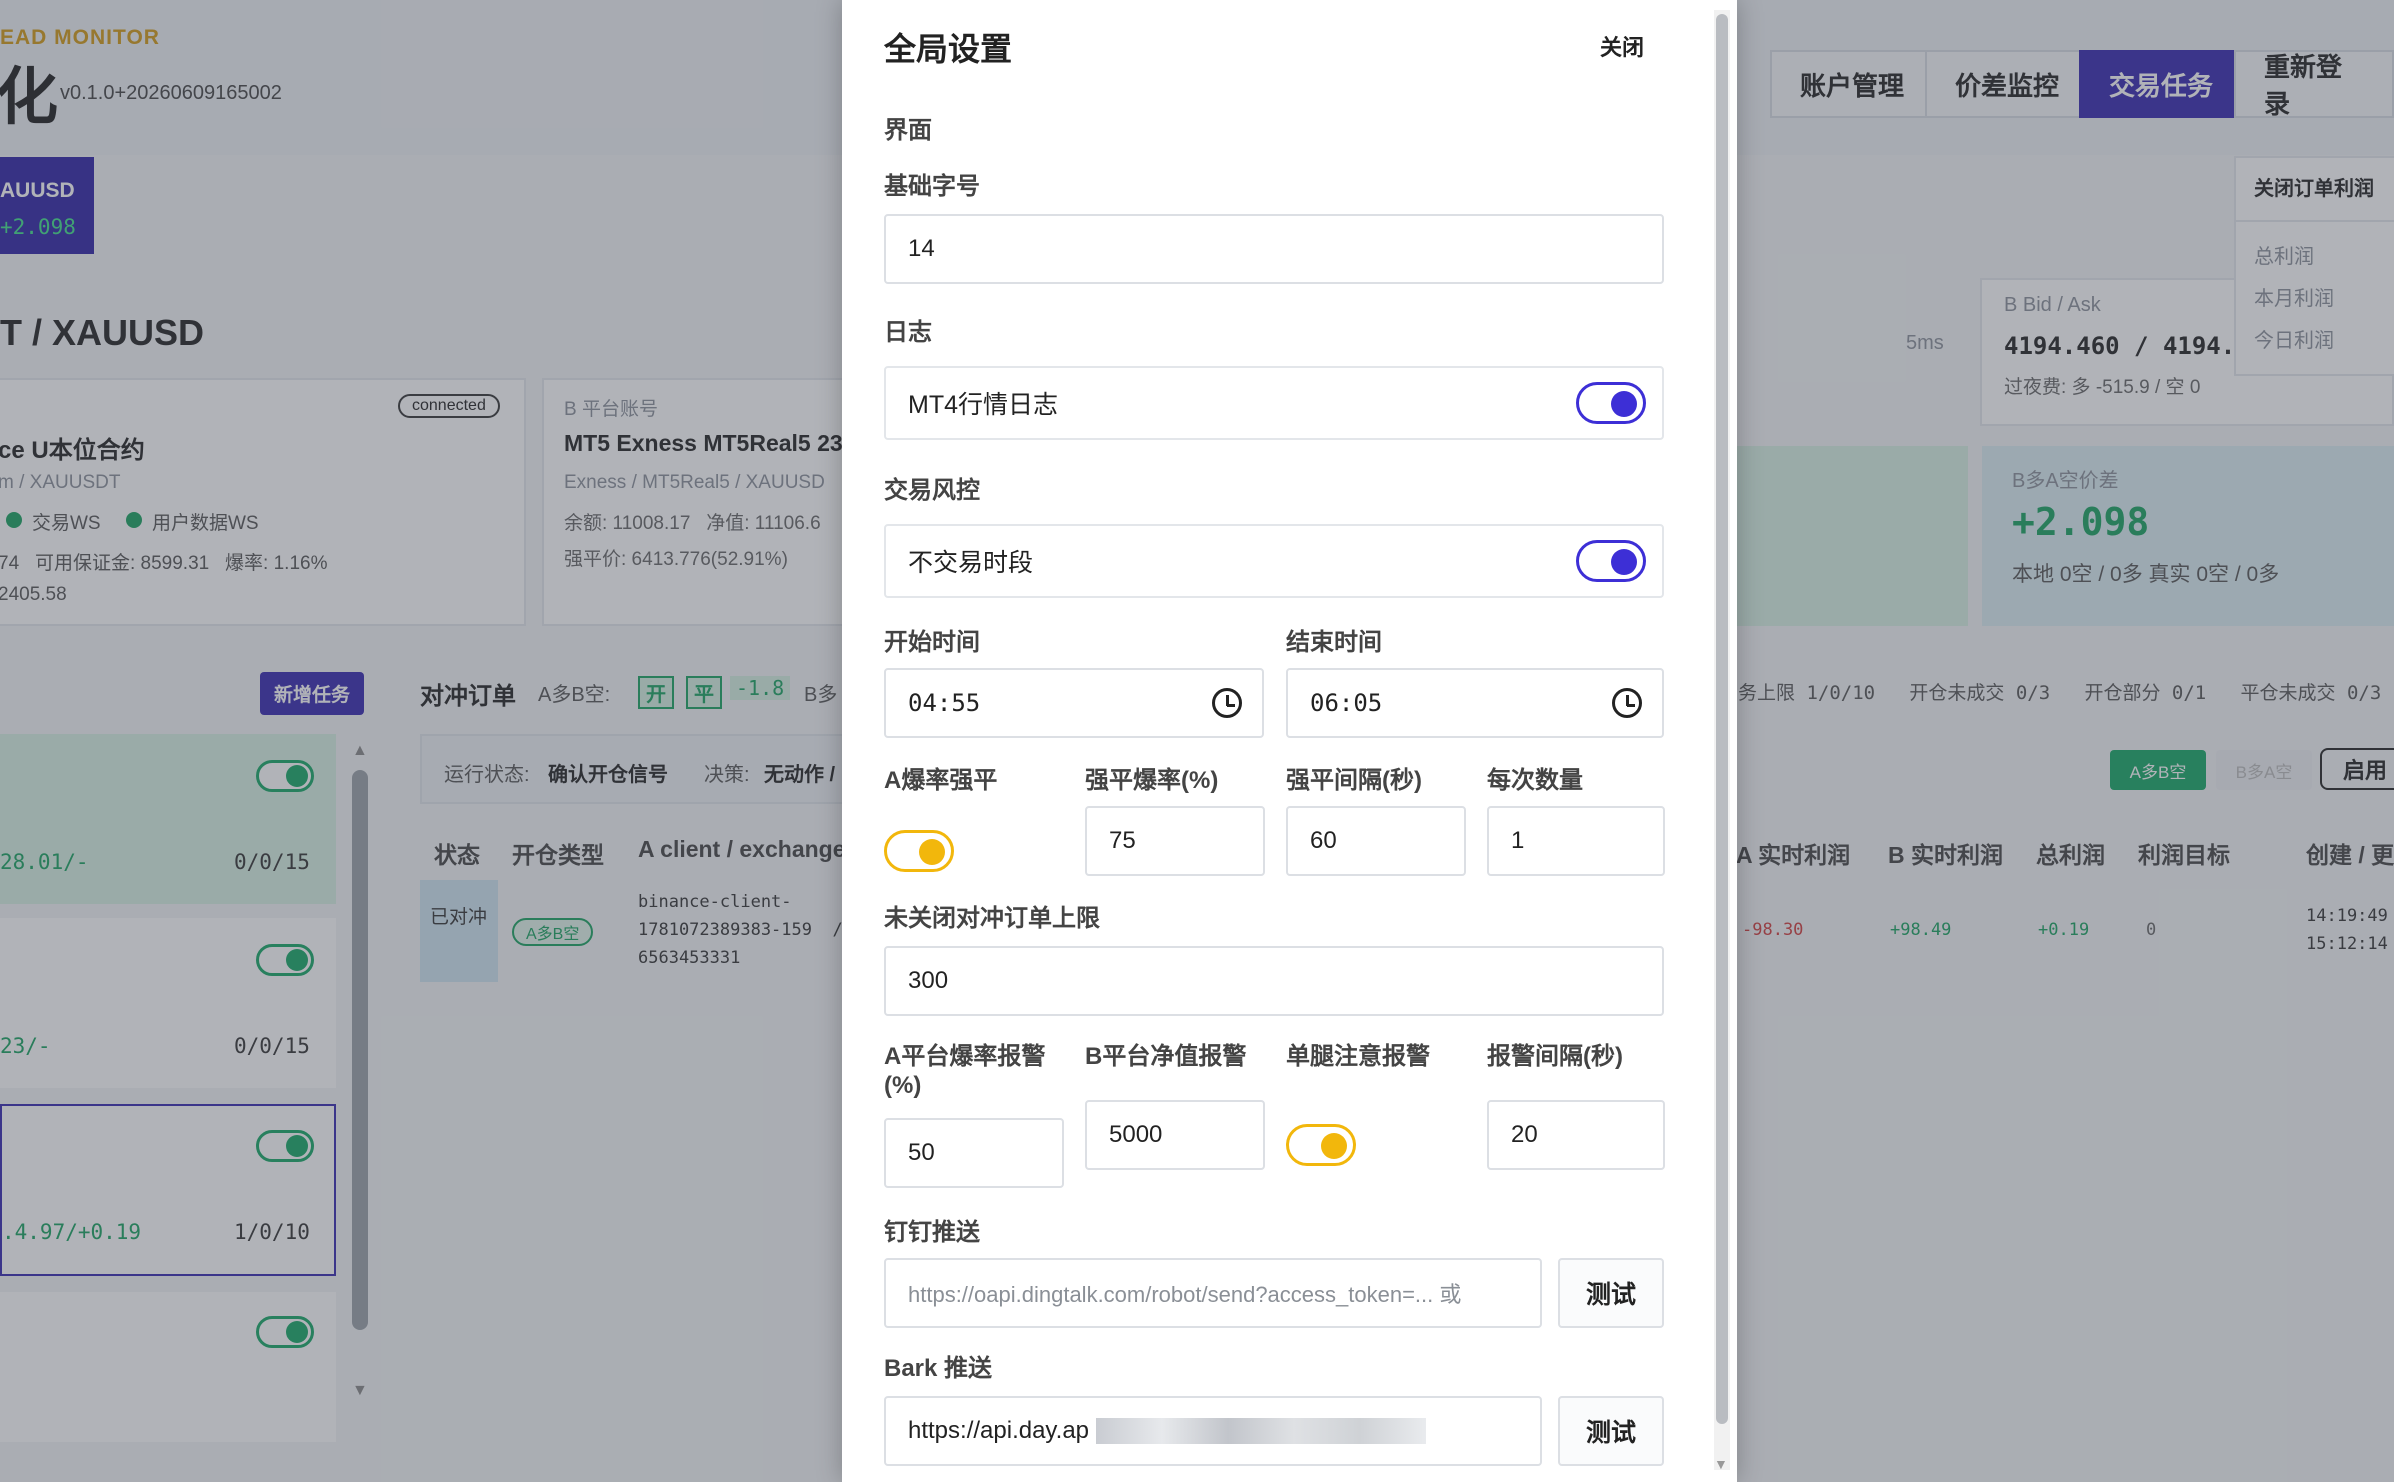 The width and height of the screenshot is (2394, 1482). I want to click on scroll-down-icon: ▼, so click(1721, 1464).